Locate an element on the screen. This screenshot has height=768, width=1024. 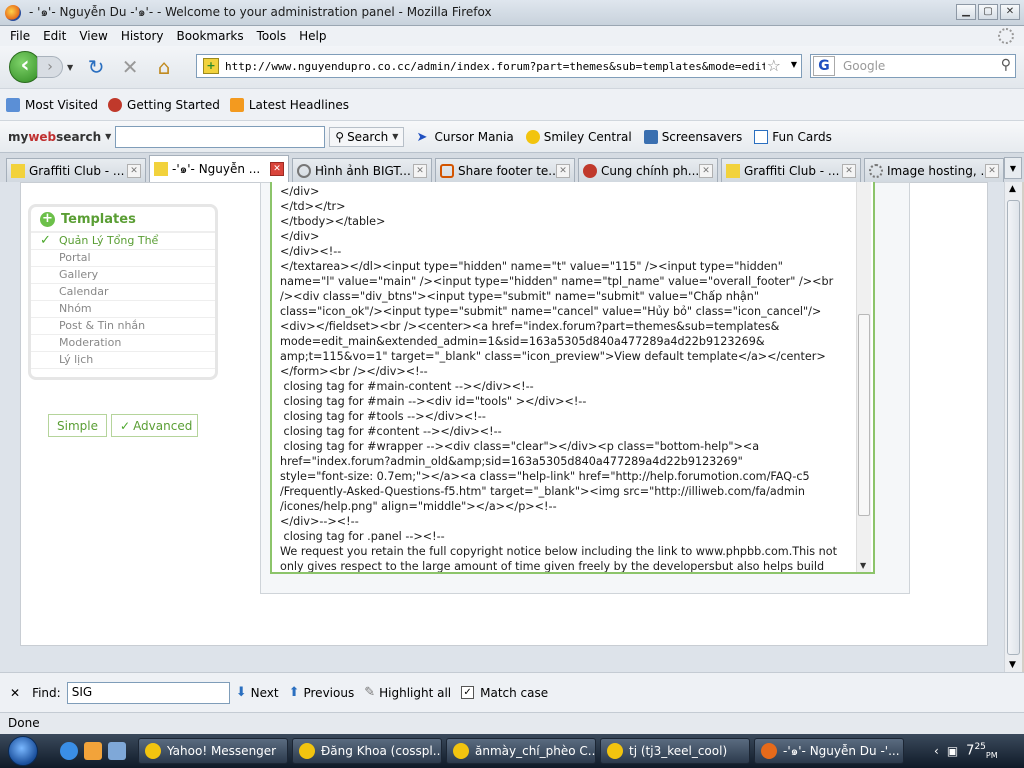
page-scrollbar: ▲ ▼ is located at coordinates (1013, 427).